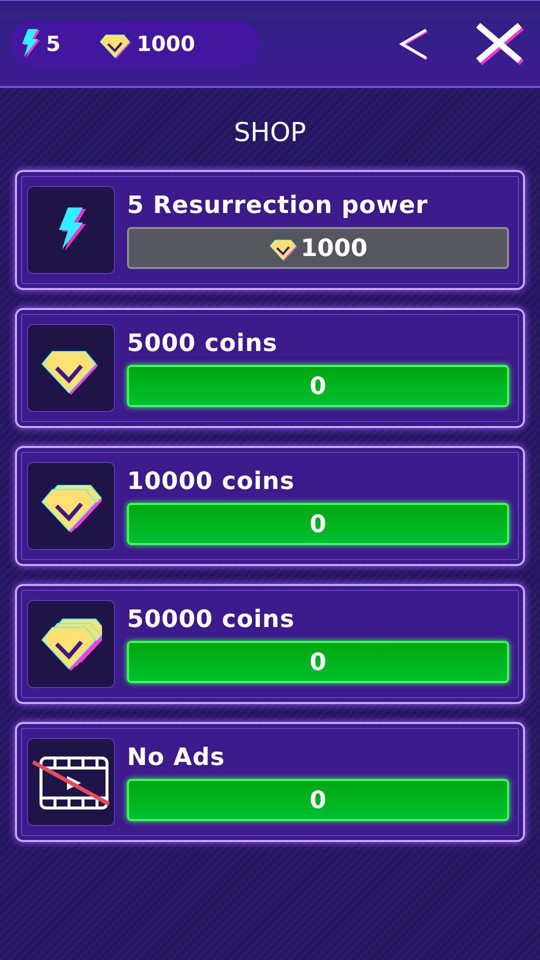 The height and width of the screenshot is (960, 540). Describe the element at coordinates (270, 133) in the screenshot. I see `shop-title: SHOP` at that location.